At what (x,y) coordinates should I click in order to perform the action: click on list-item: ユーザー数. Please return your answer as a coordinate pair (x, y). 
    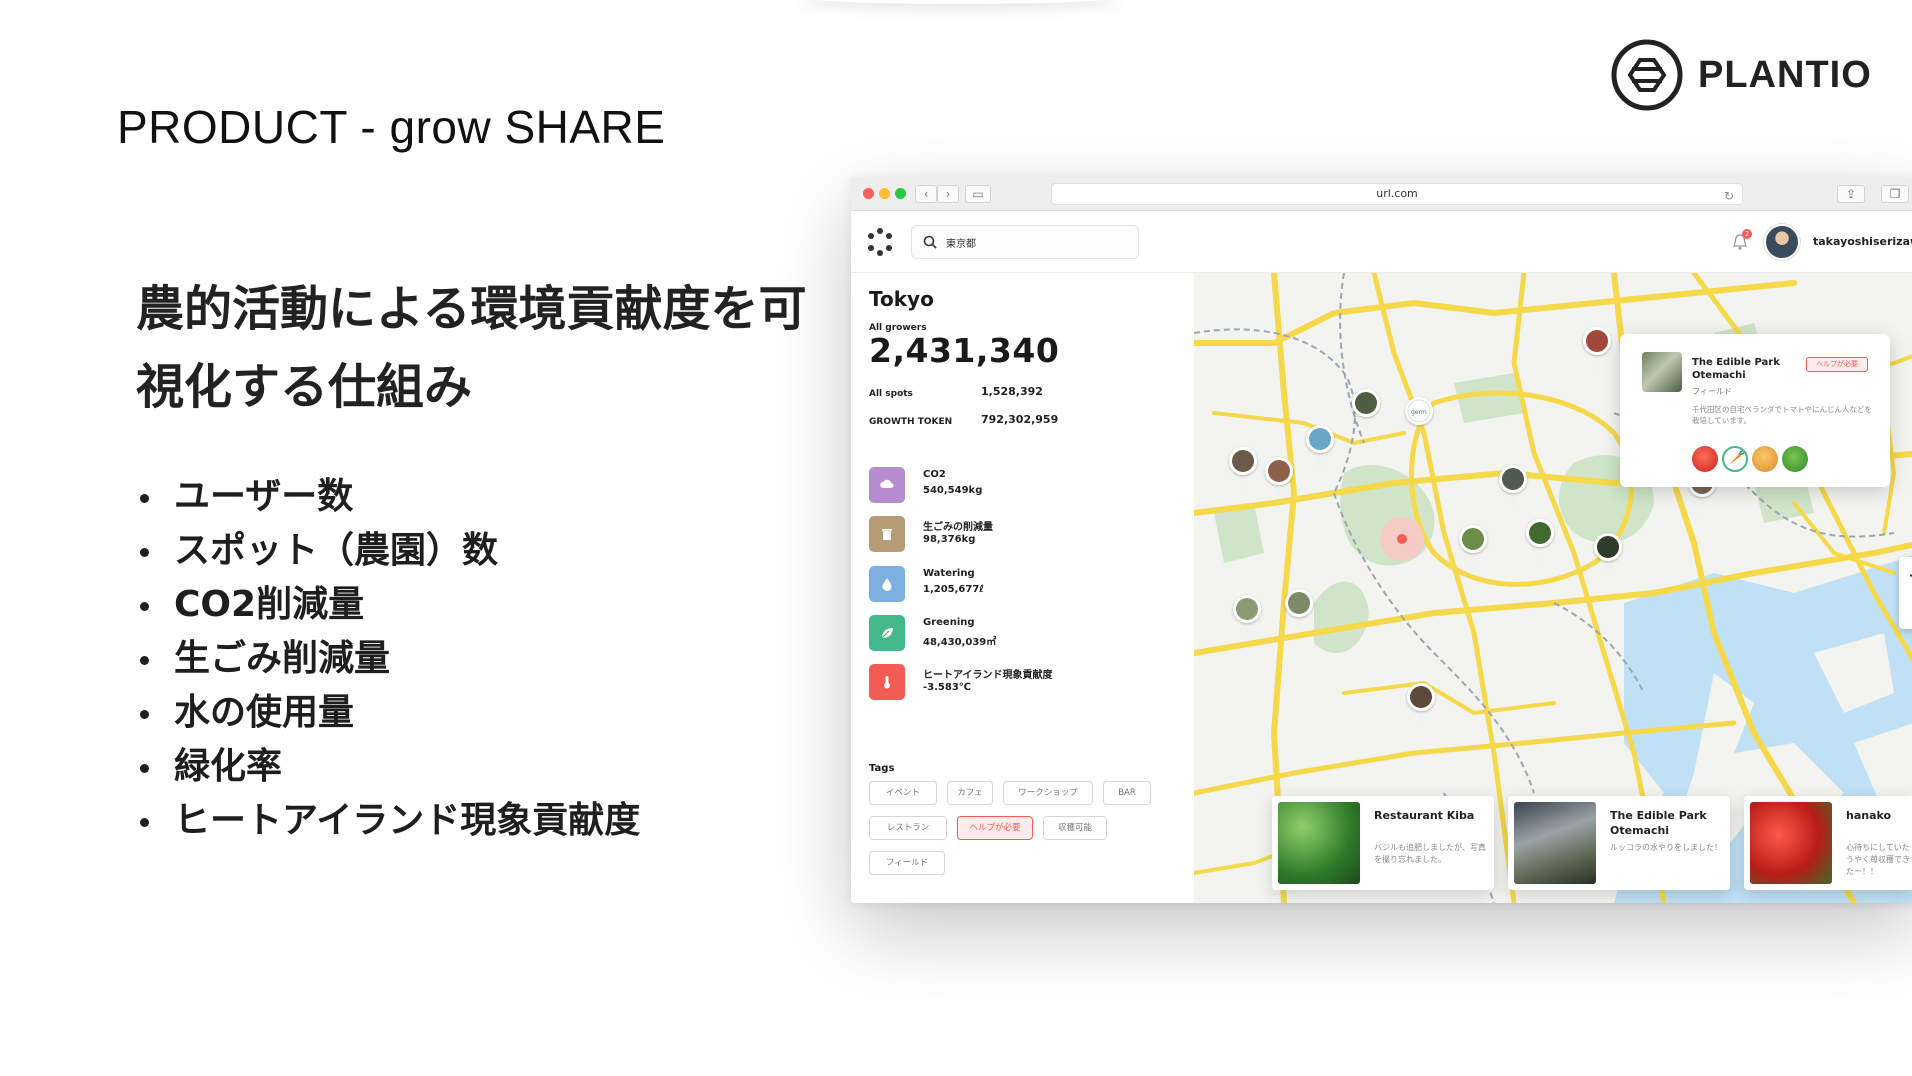
    Looking at the image, I should click on (390, 497).